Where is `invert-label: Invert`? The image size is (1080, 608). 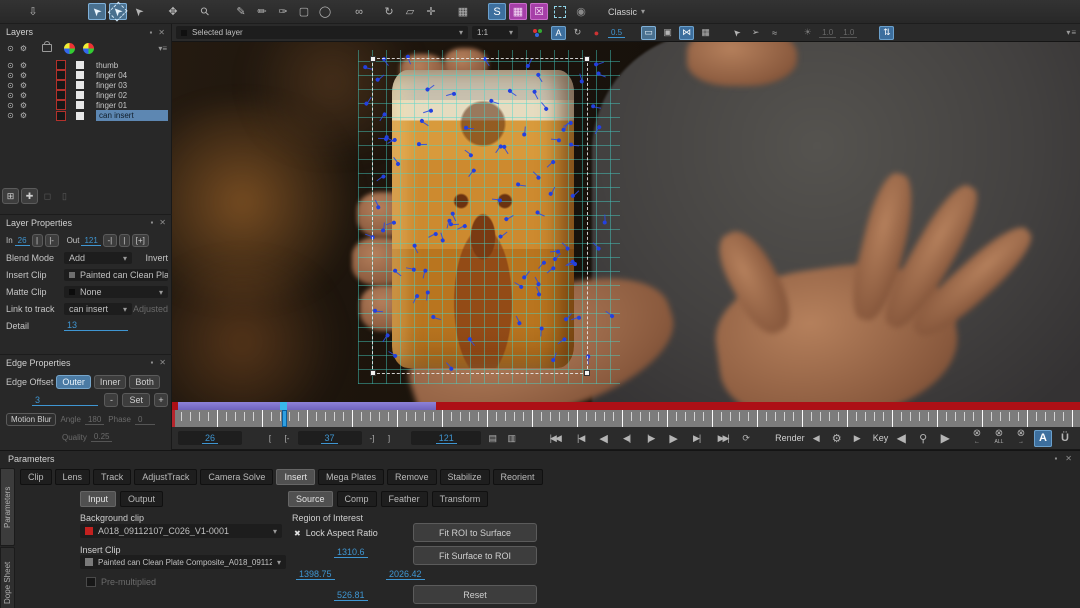
invert-label: Invert is located at coordinates (156, 258).